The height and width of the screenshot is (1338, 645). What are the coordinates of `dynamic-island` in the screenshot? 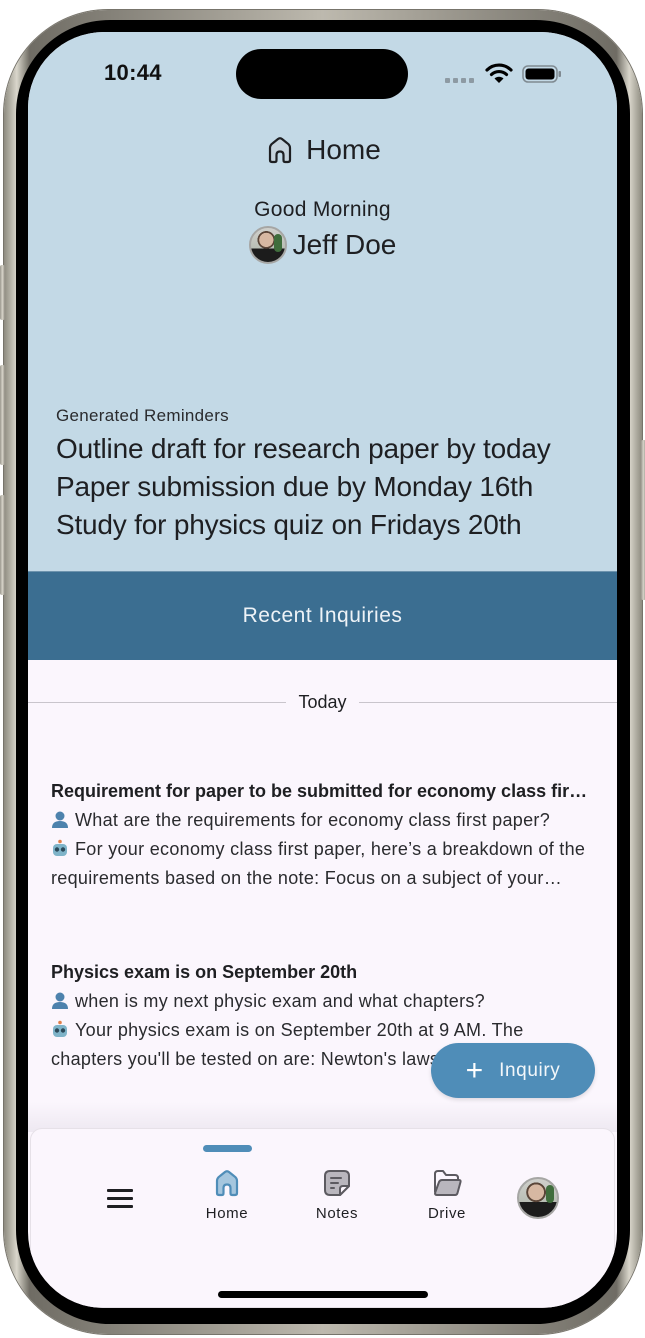 It's located at (322, 74).